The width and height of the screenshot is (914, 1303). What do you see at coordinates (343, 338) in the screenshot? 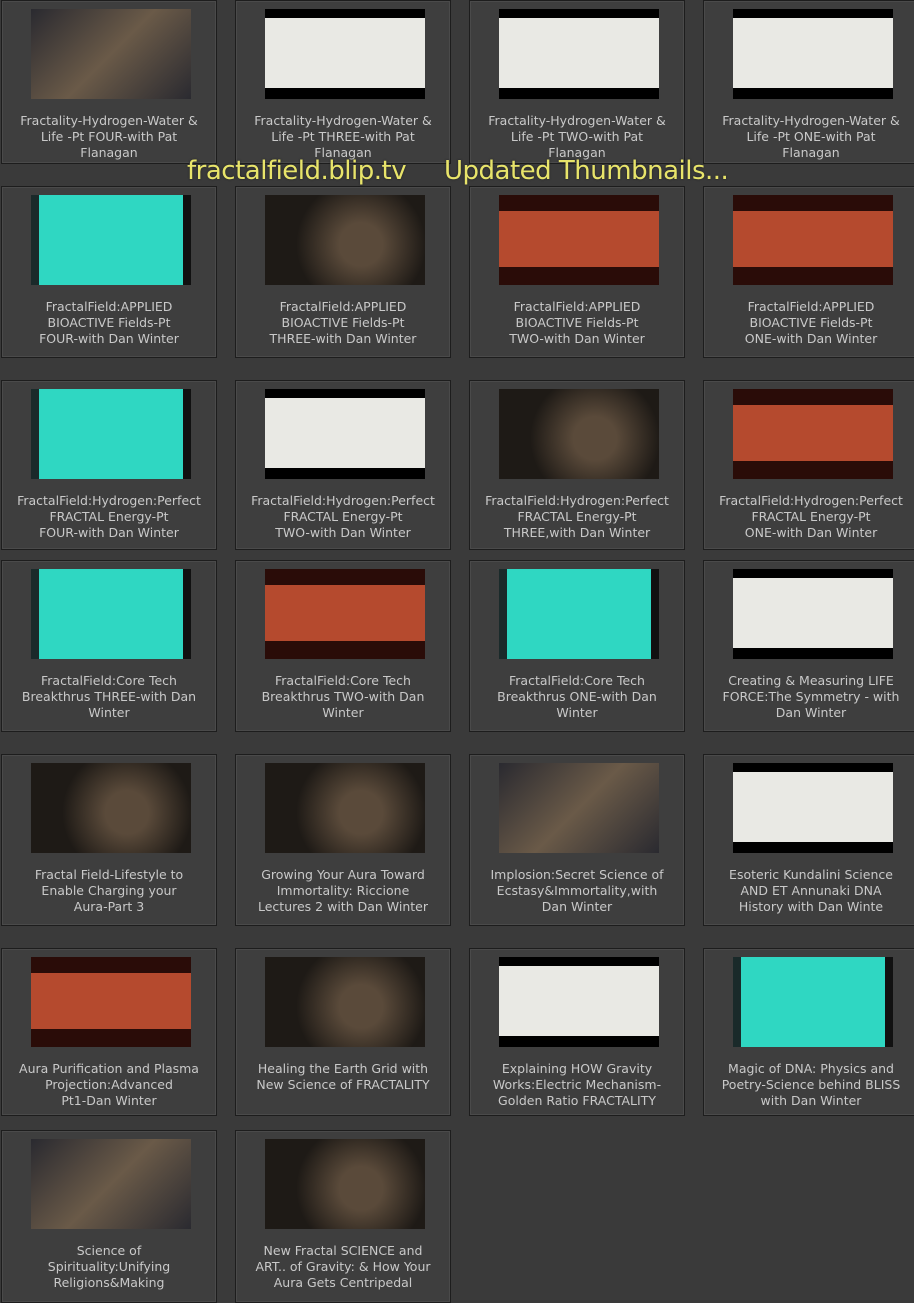
I see `video-title-line: THREE-with Dan Winter` at bounding box center [343, 338].